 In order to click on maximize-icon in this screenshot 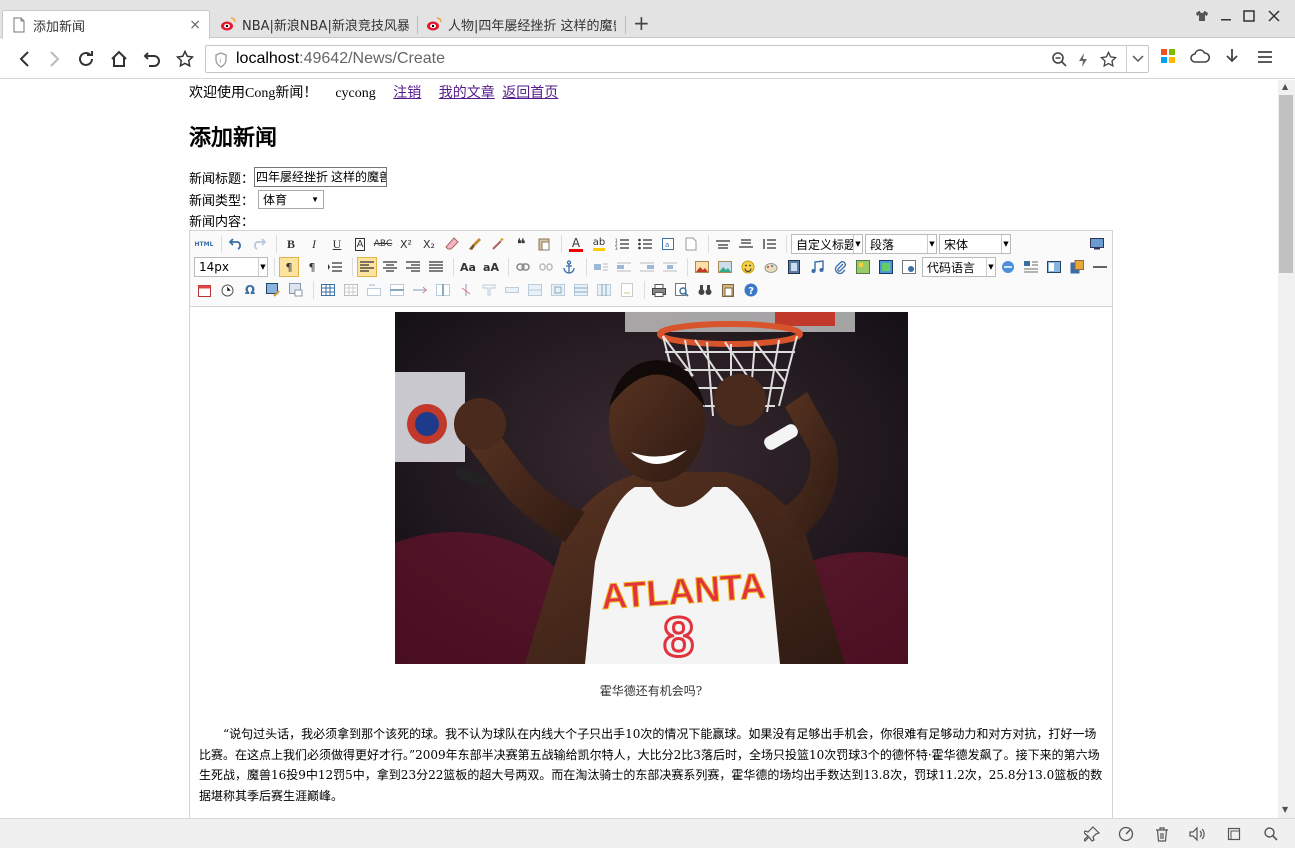, I will do `click(1249, 16)`.